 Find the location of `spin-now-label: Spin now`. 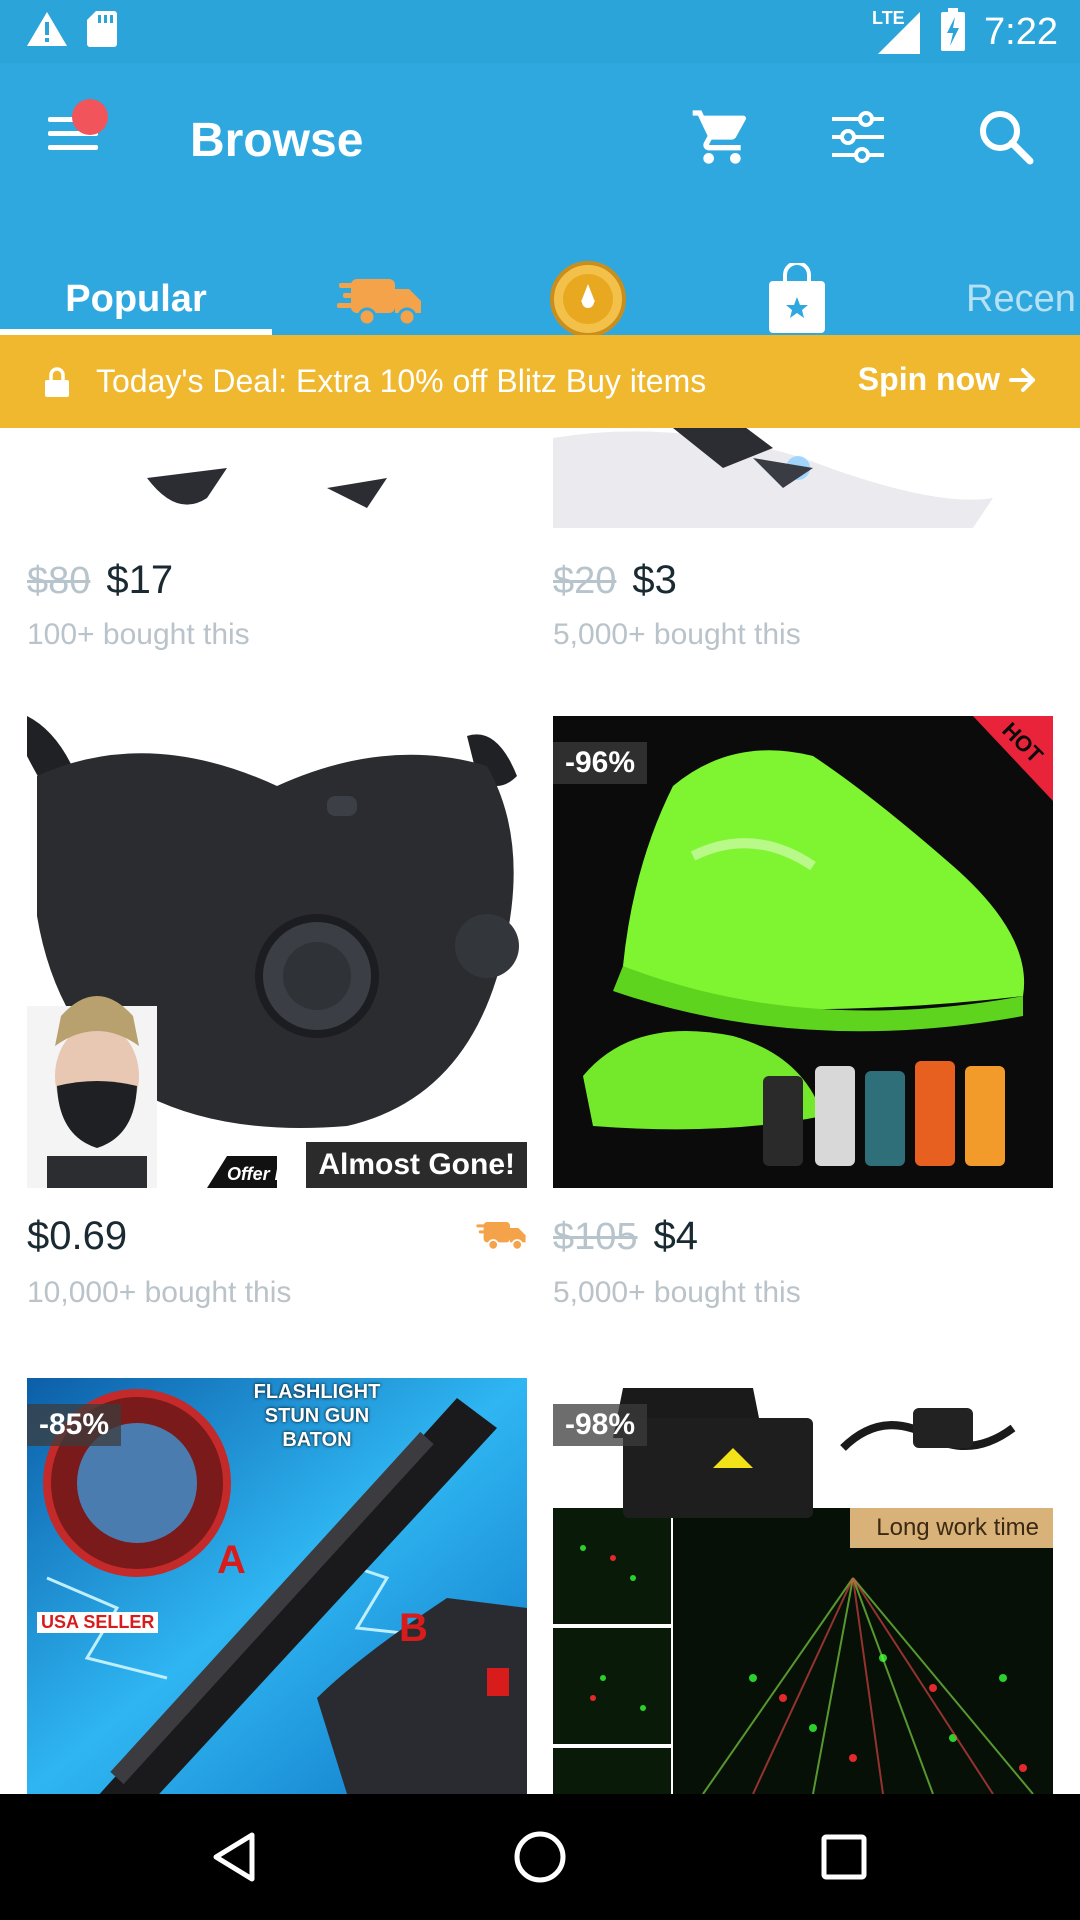

spin-now-label: Spin now is located at coordinates (928, 379).